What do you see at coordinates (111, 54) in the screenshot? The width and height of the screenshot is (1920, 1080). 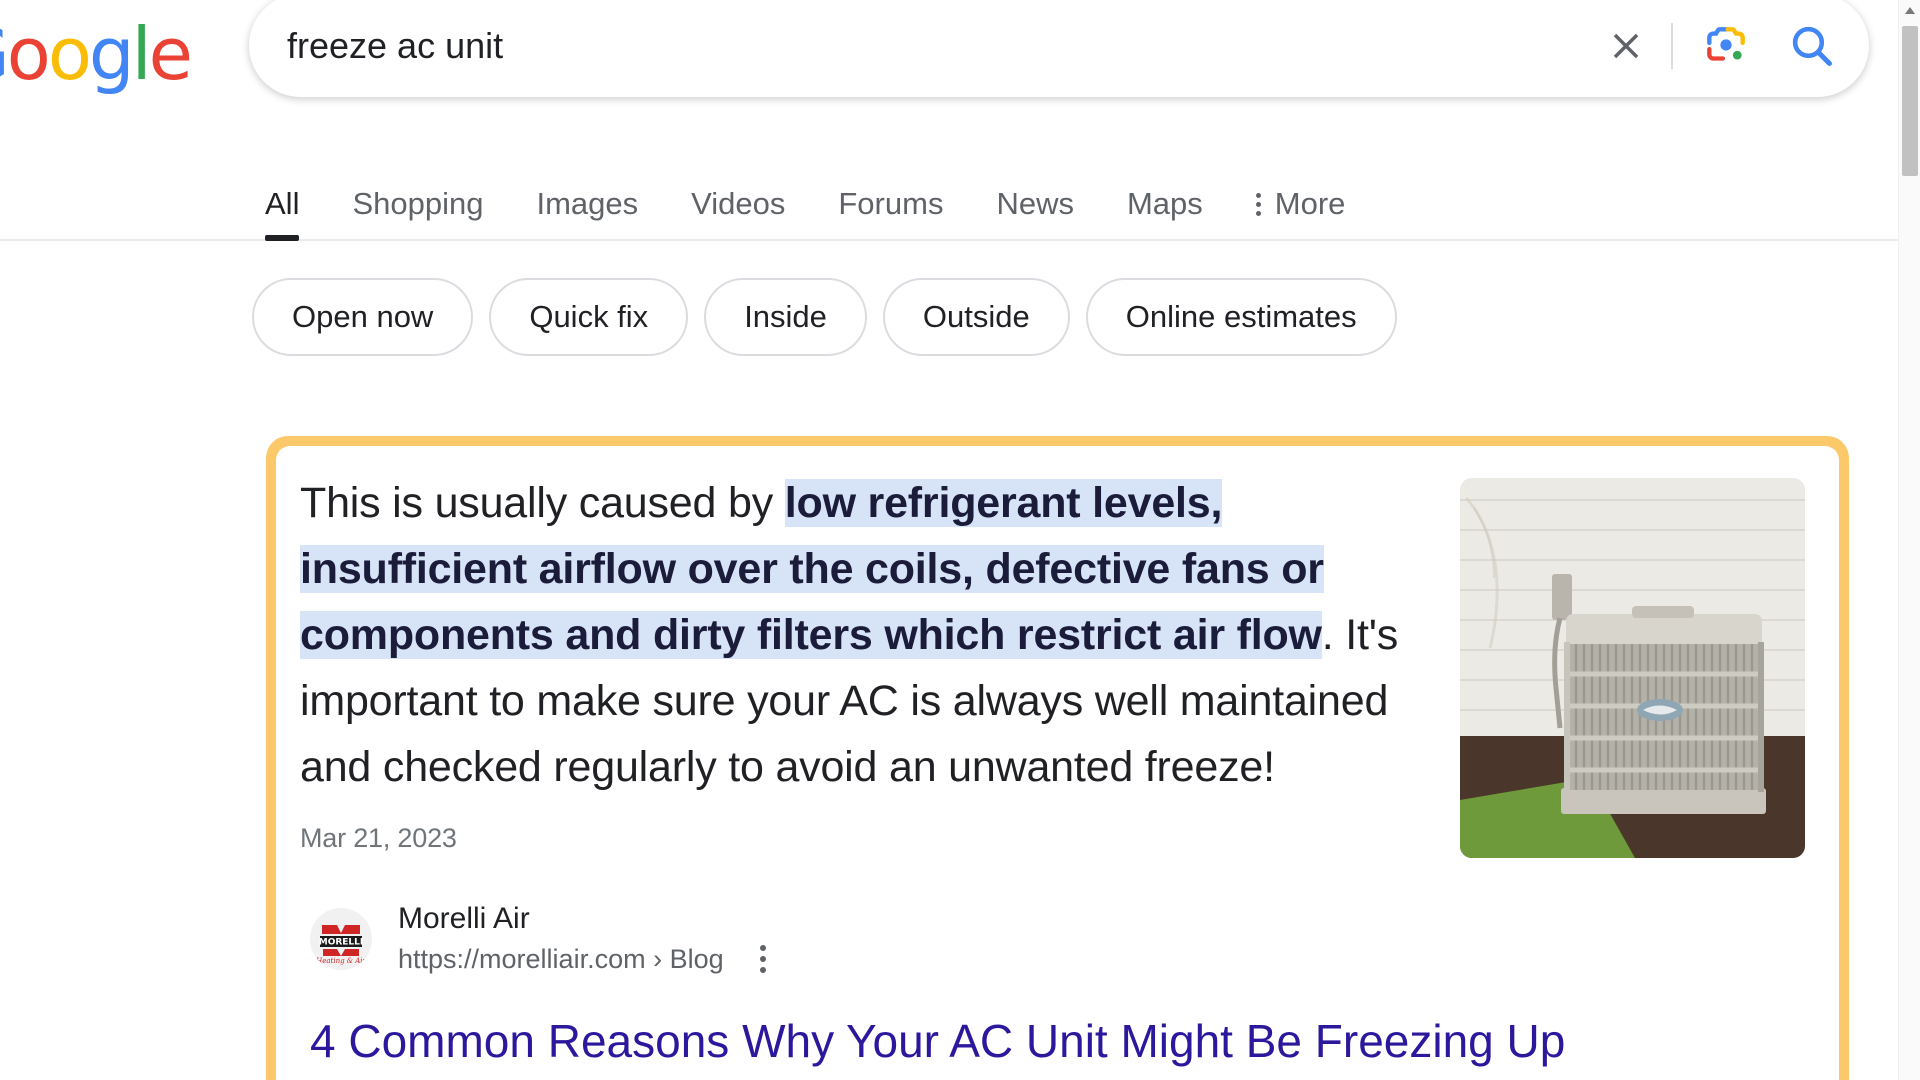 I see `logo-letter-g2: g` at bounding box center [111, 54].